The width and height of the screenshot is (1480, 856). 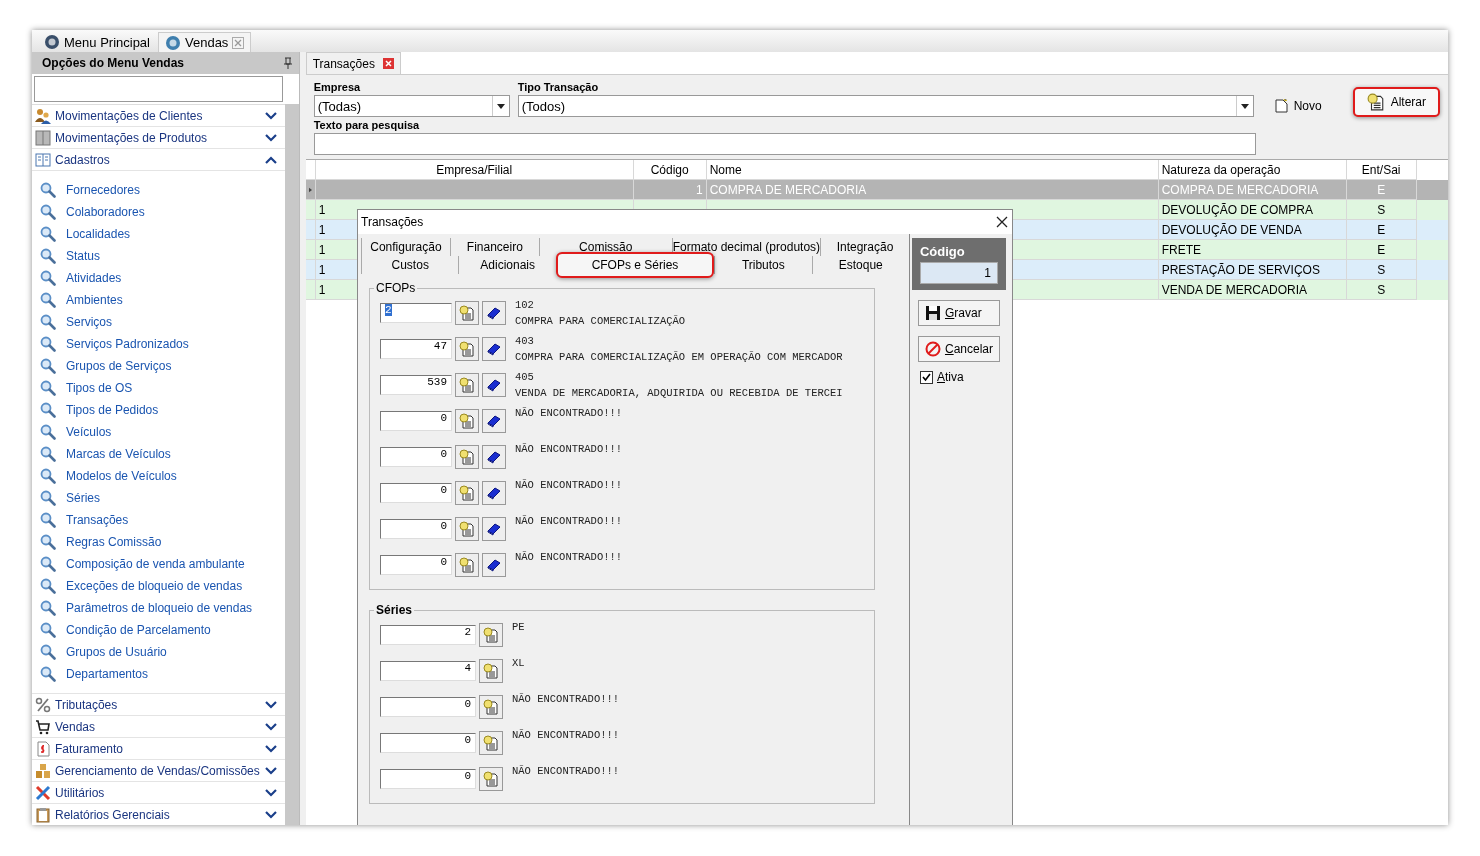 I want to click on group-title: Séries, so click(x=394, y=610).